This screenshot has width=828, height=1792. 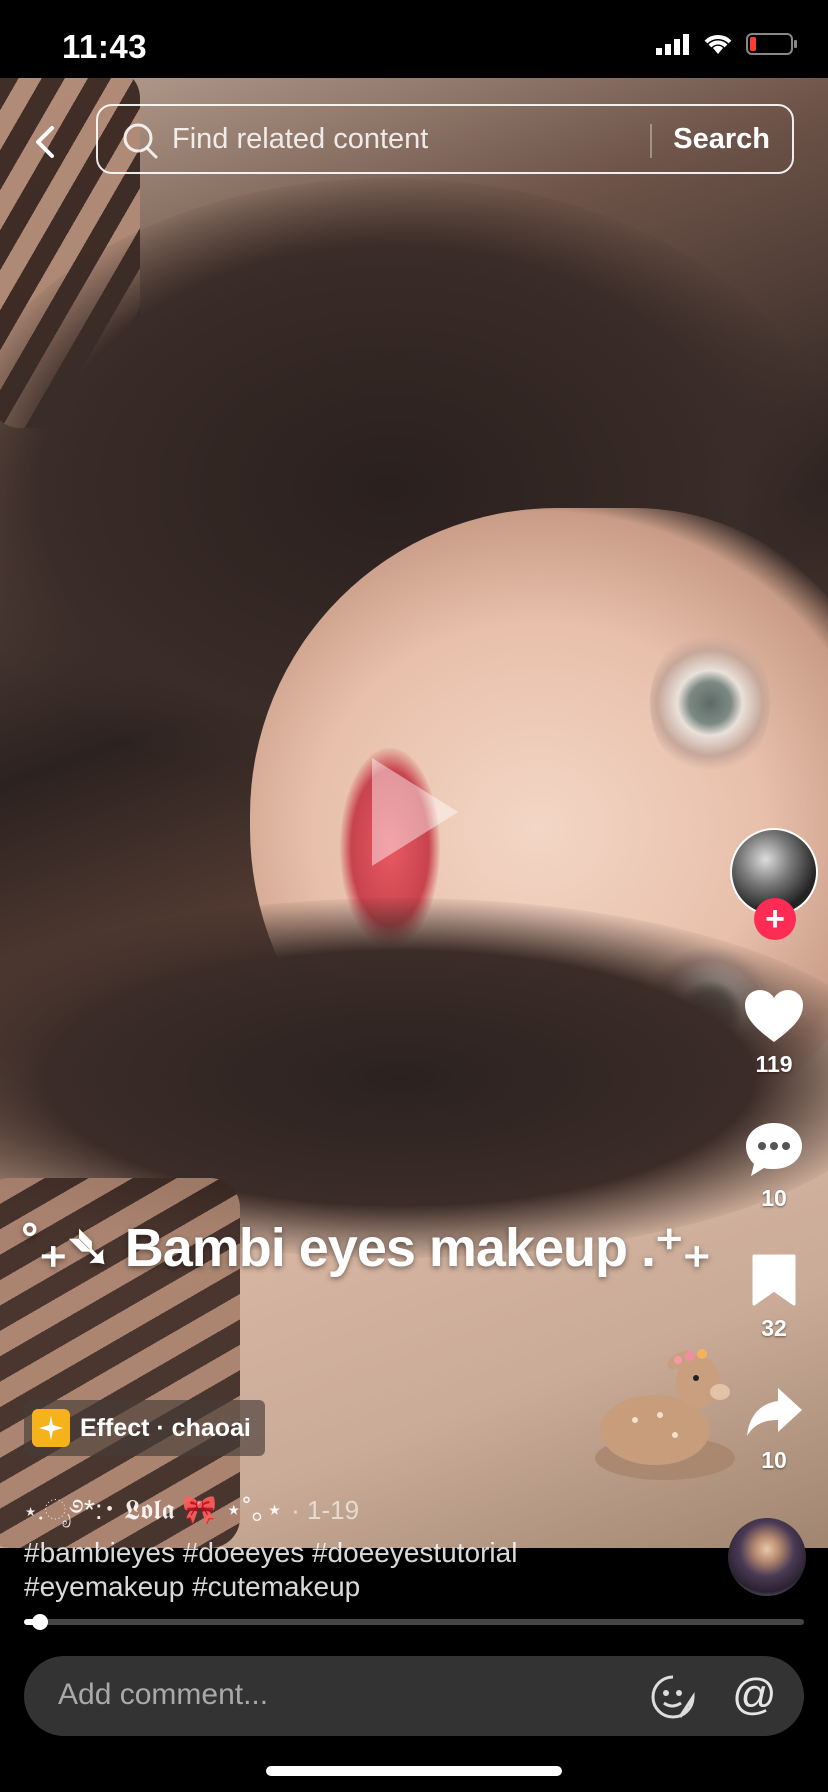 I want to click on deer-sticker, so click(x=665, y=1414).